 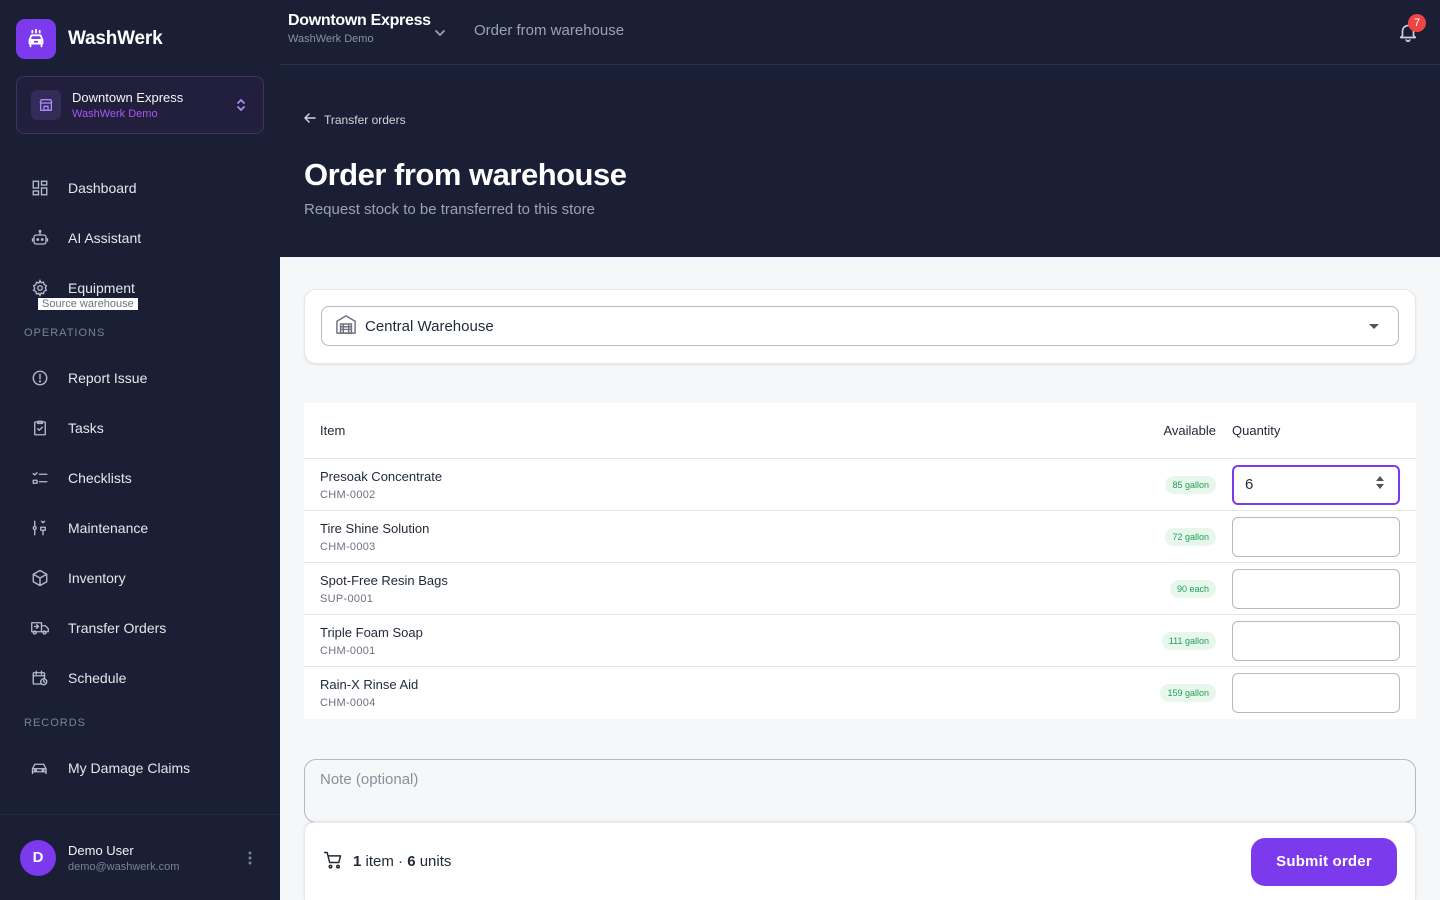 What do you see at coordinates (40, 188) in the screenshot?
I see `dashboard-icon` at bounding box center [40, 188].